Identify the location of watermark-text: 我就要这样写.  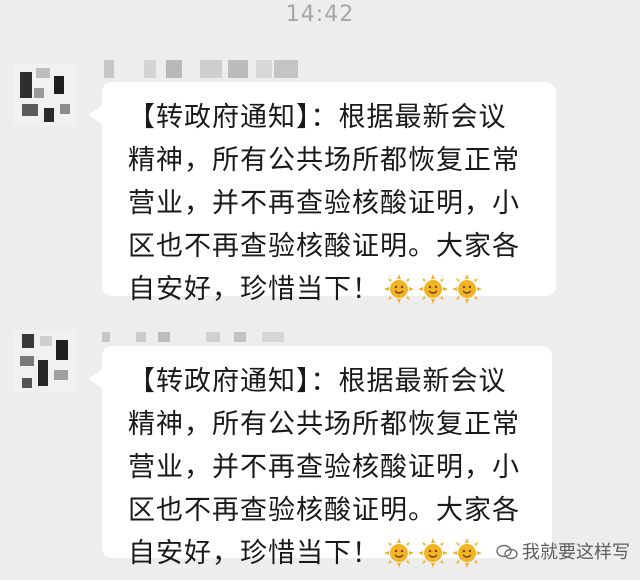
(576, 552).